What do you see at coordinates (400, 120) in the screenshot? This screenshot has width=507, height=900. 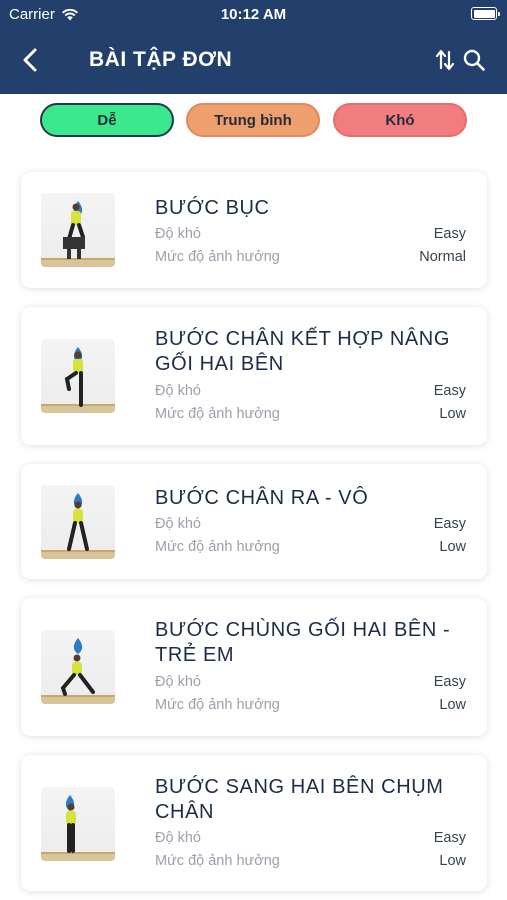 I see `filter-hard-button: Khó` at bounding box center [400, 120].